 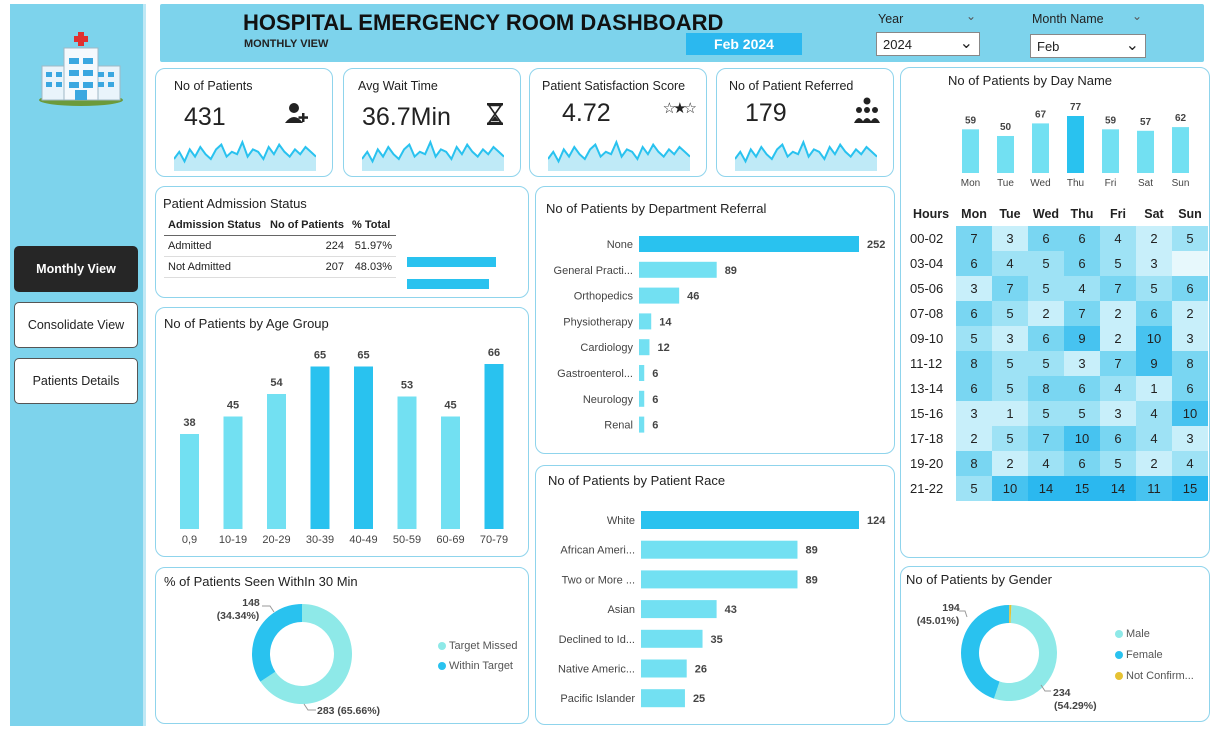 I want to click on column-header: % Total, so click(x=372, y=225).